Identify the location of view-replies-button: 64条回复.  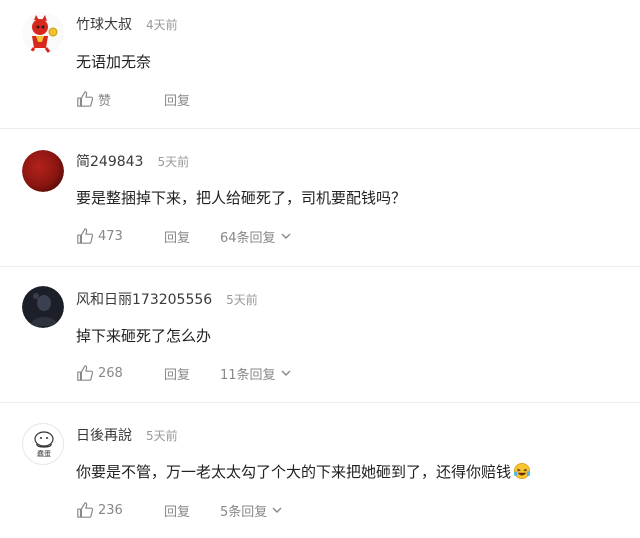
(256, 236).